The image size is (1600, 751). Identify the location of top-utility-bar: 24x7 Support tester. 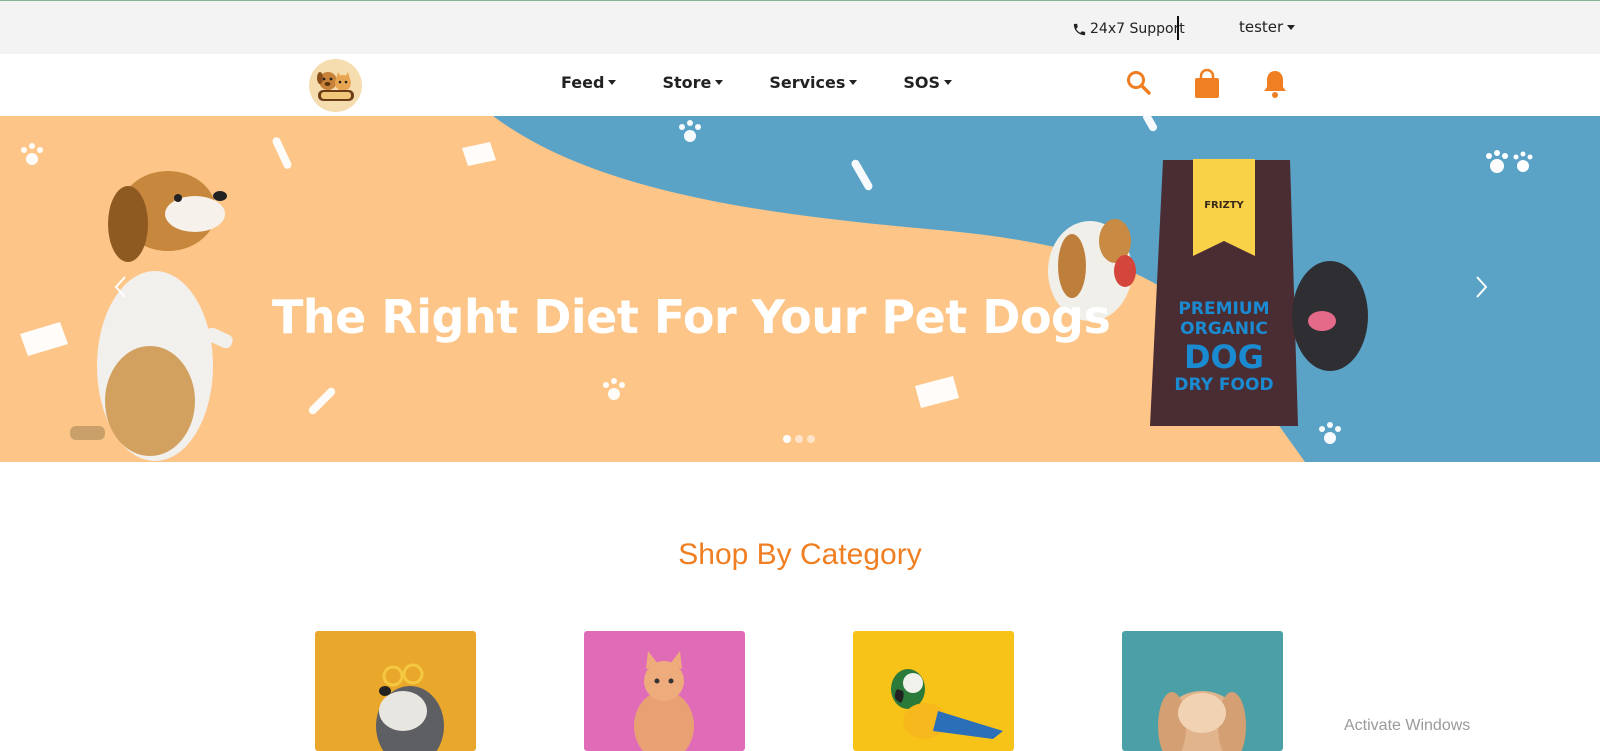
(800, 27).